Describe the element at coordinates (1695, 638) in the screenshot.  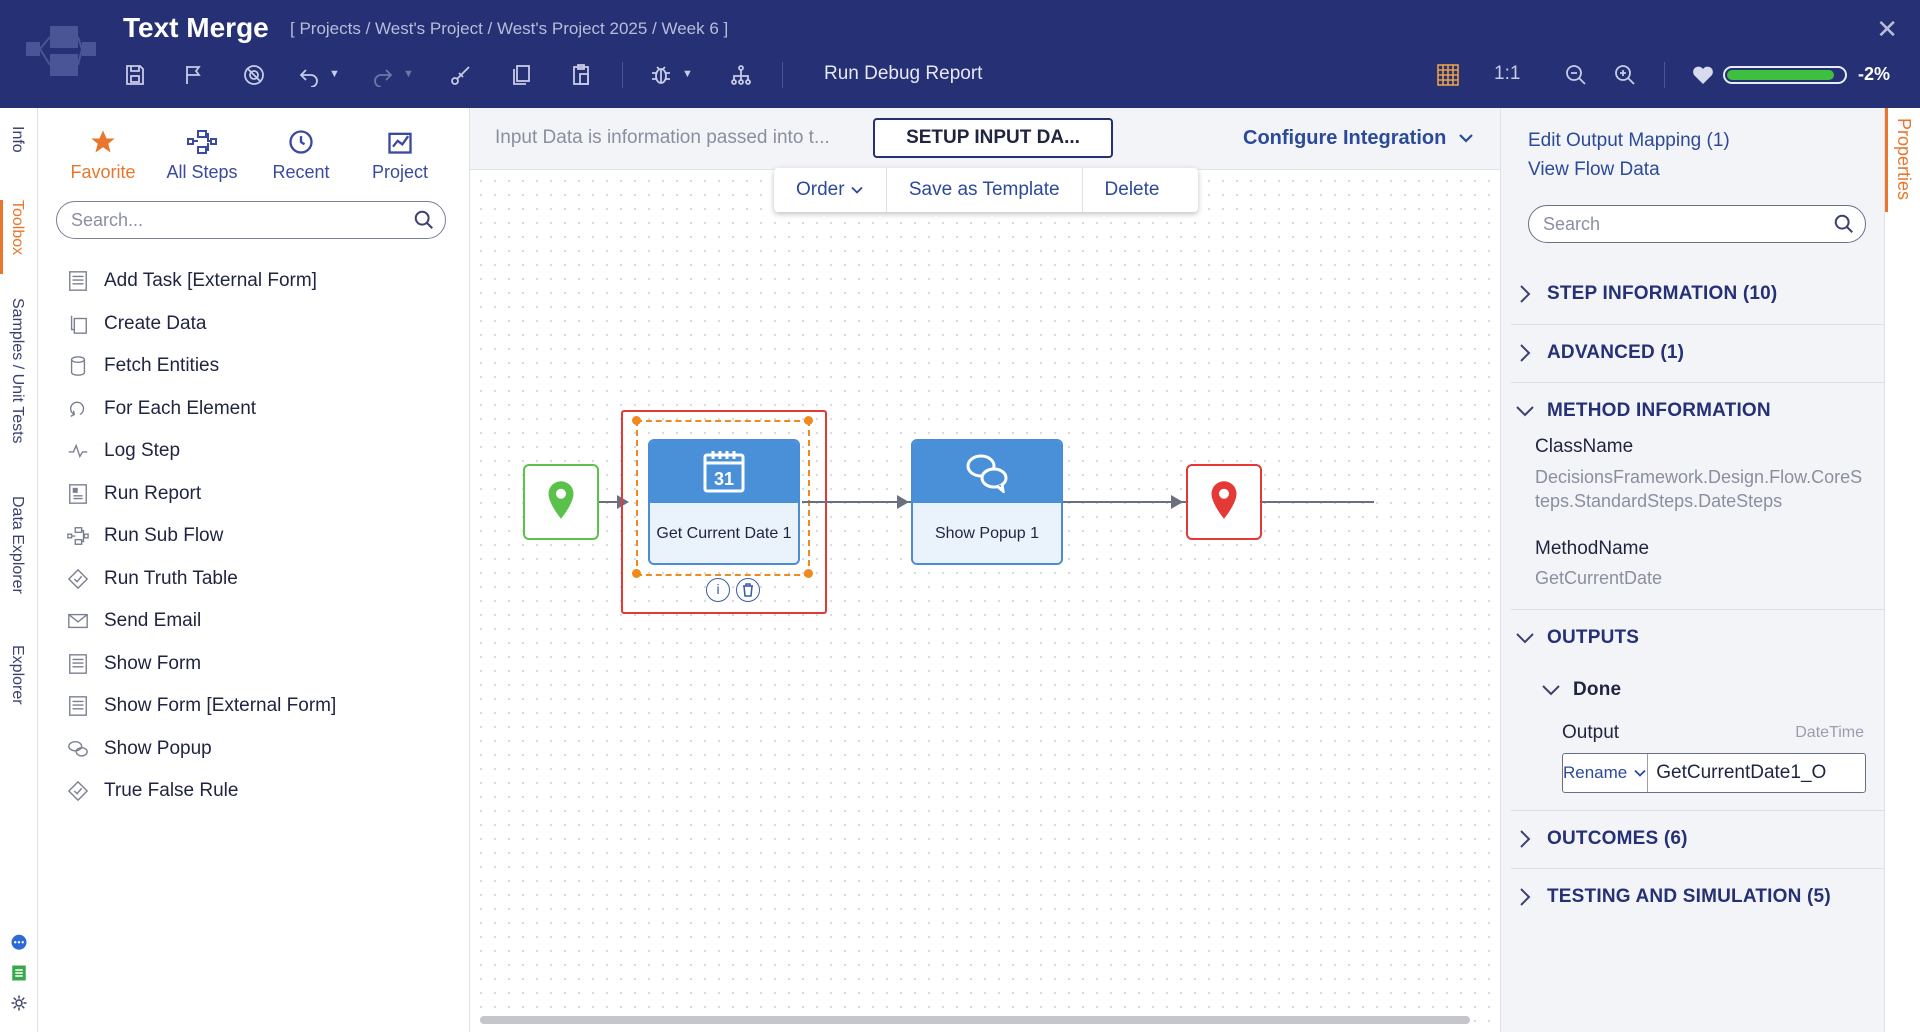
I see `section-outputs: OUTPUTS` at that location.